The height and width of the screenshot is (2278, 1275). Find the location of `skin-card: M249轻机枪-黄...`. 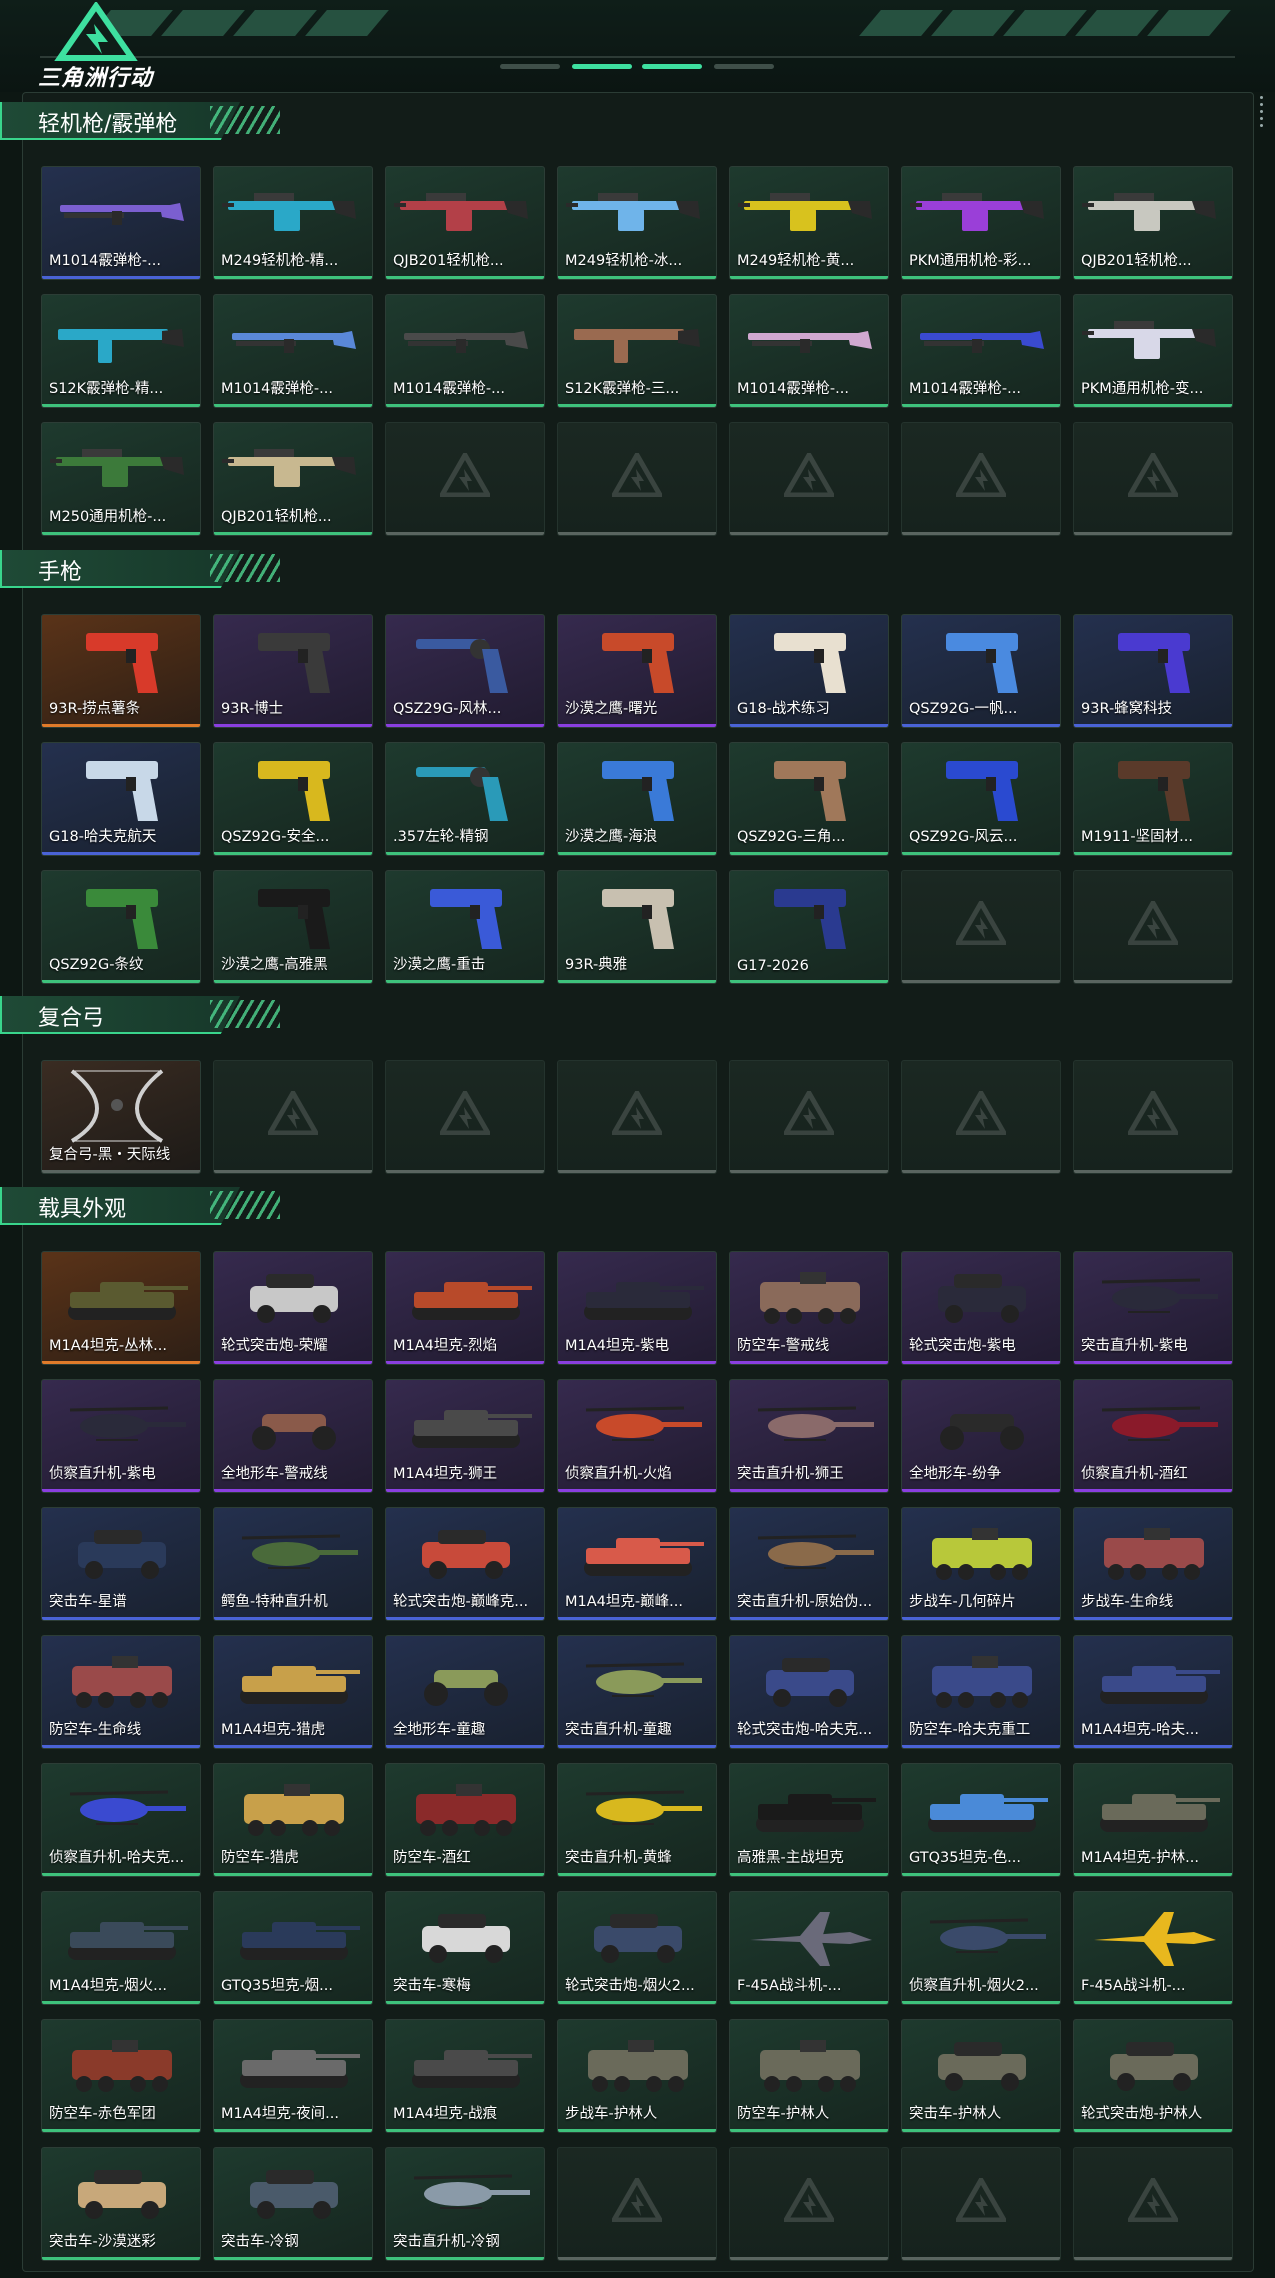

skin-card: M249轻机枪-黄... is located at coordinates (809, 223).